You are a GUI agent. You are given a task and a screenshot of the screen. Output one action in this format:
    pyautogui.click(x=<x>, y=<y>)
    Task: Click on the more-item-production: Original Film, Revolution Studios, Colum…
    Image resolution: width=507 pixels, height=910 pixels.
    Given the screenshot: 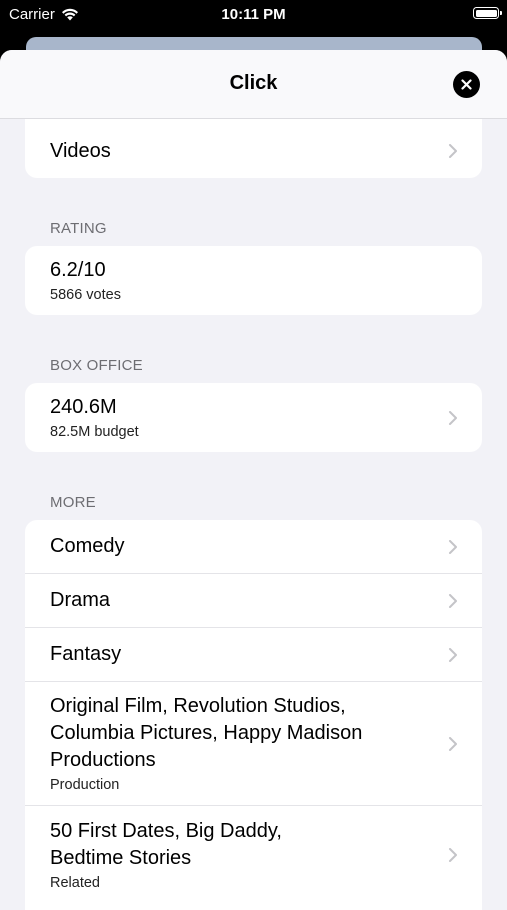 What is the action you would take?
    pyautogui.click(x=253, y=744)
    